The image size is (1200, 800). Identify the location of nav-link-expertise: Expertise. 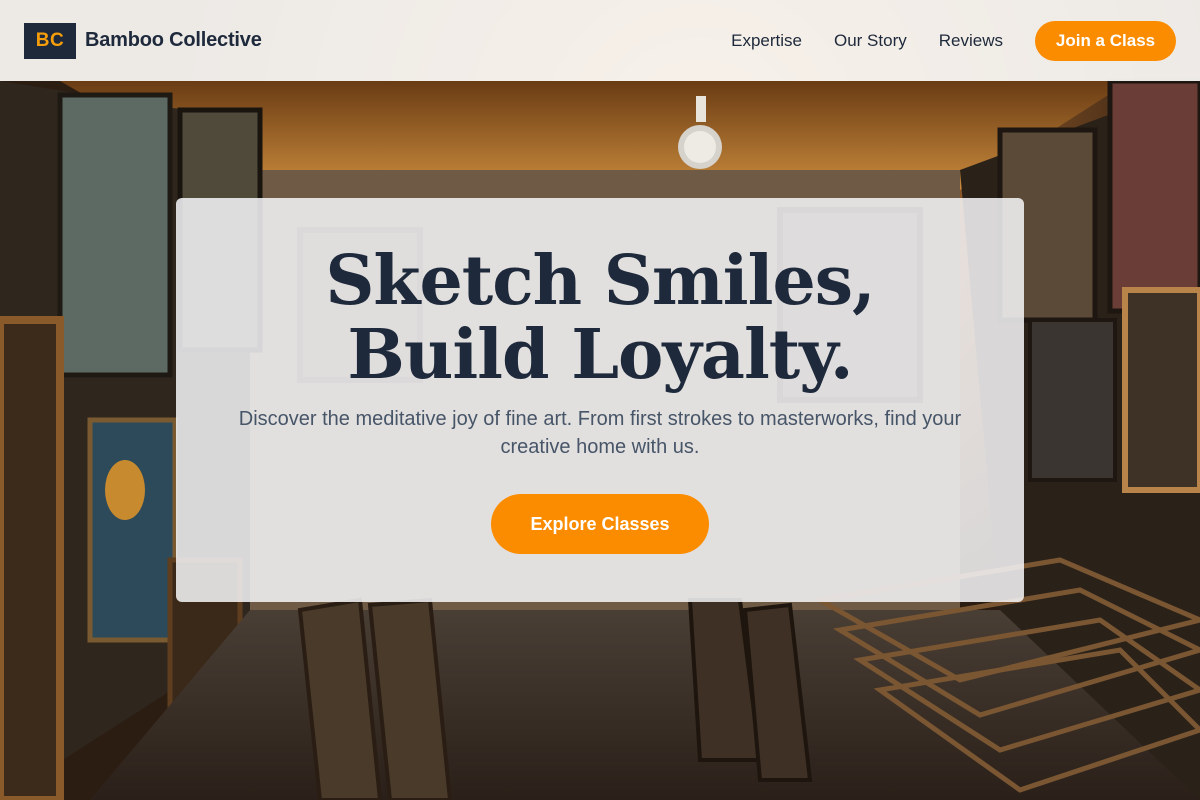
(766, 41).